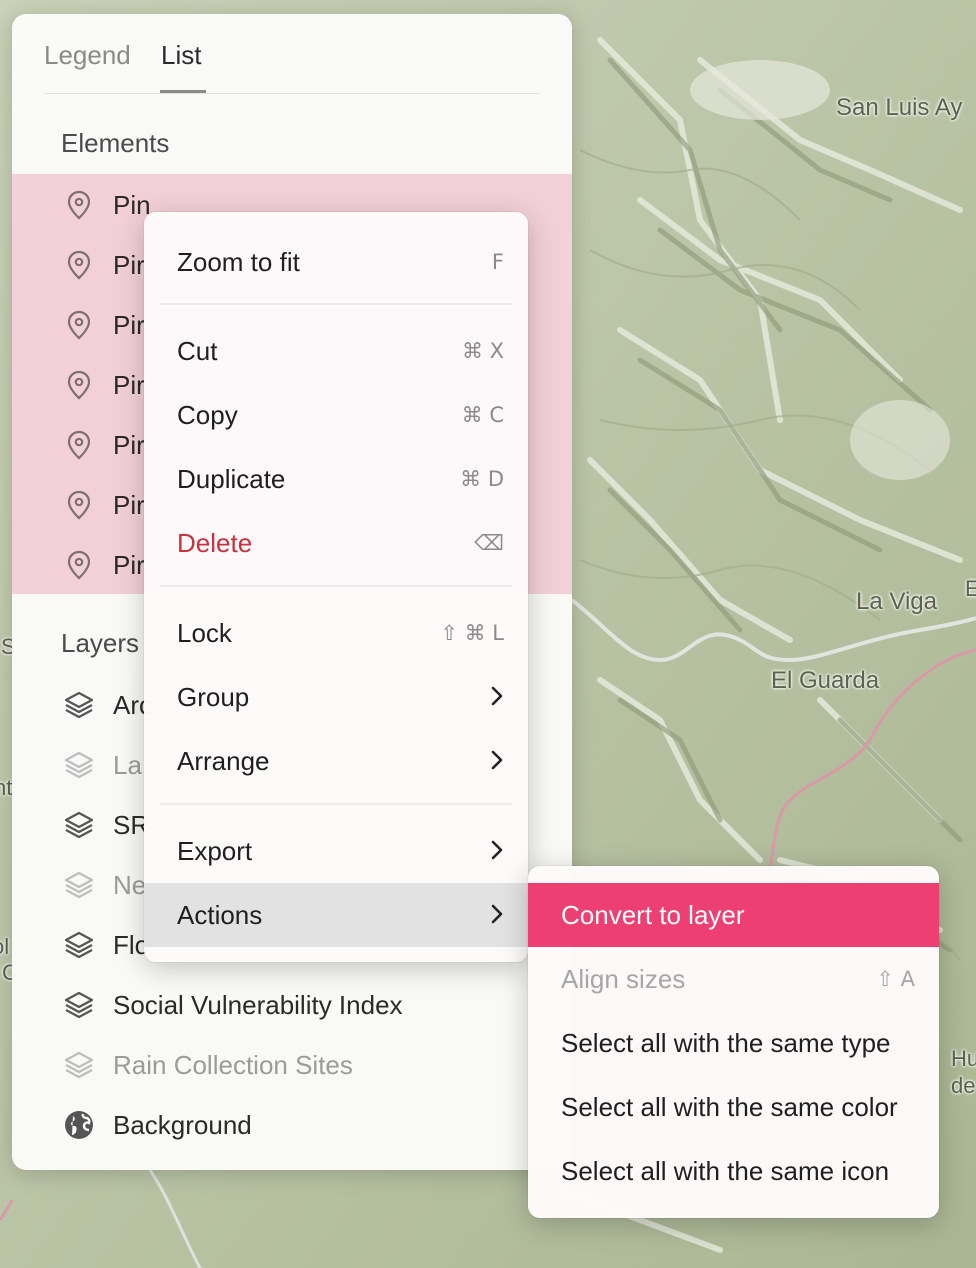 This screenshot has height=1268, width=976. What do you see at coordinates (5, 946) in the screenshot?
I see `map-label-ol: ol` at bounding box center [5, 946].